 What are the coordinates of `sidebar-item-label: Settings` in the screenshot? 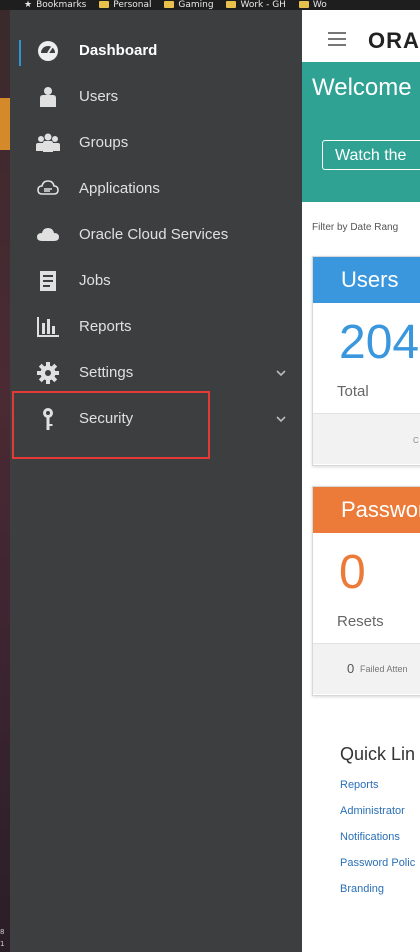 It's located at (106, 372).